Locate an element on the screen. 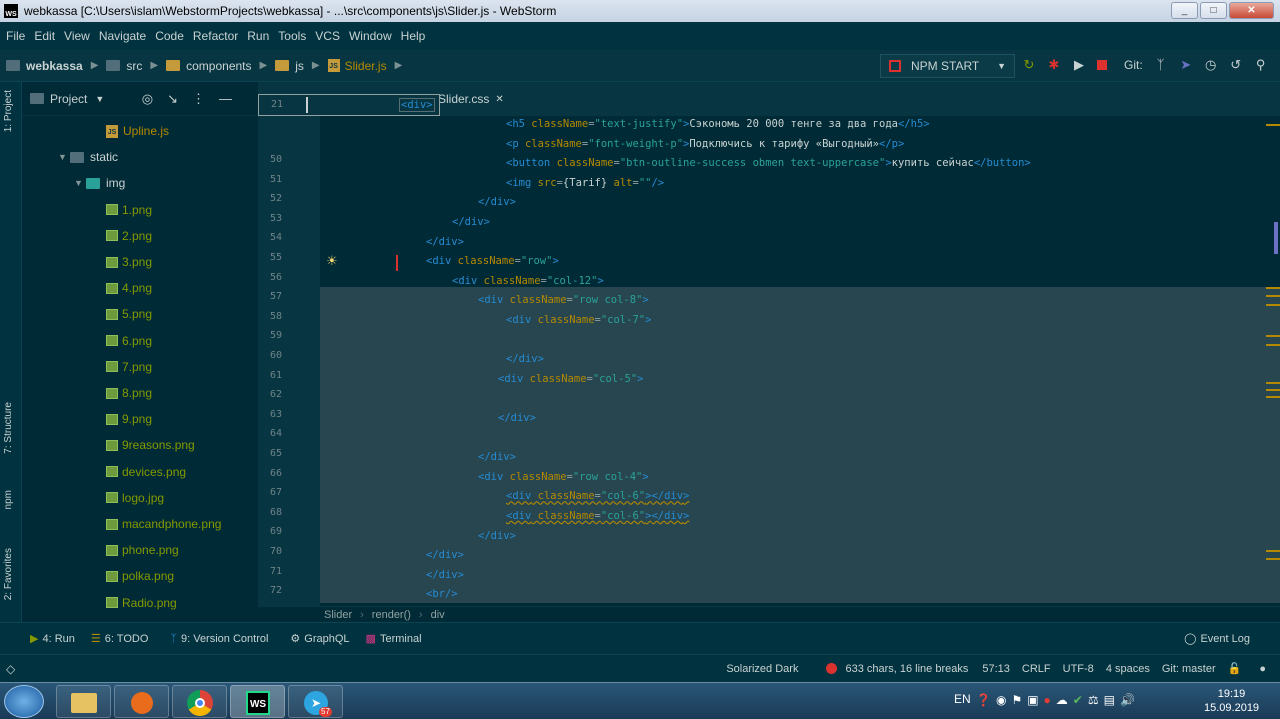 The width and height of the screenshot is (1280, 719). tree-item: polka.png is located at coordinates (140, 576).